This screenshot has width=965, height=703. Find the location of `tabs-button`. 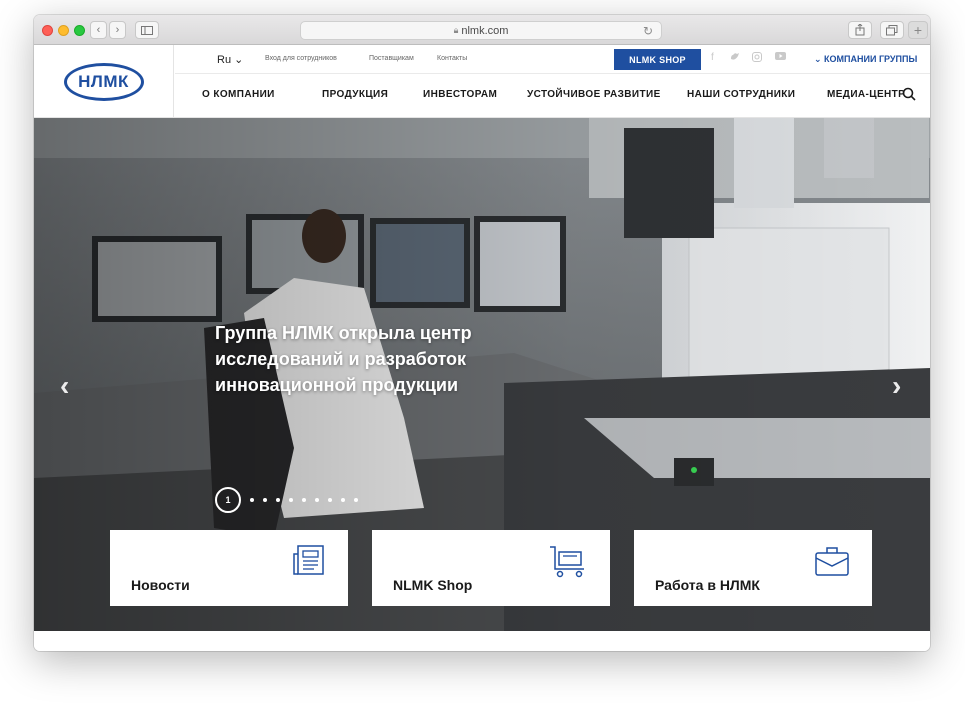

tabs-button is located at coordinates (892, 30).